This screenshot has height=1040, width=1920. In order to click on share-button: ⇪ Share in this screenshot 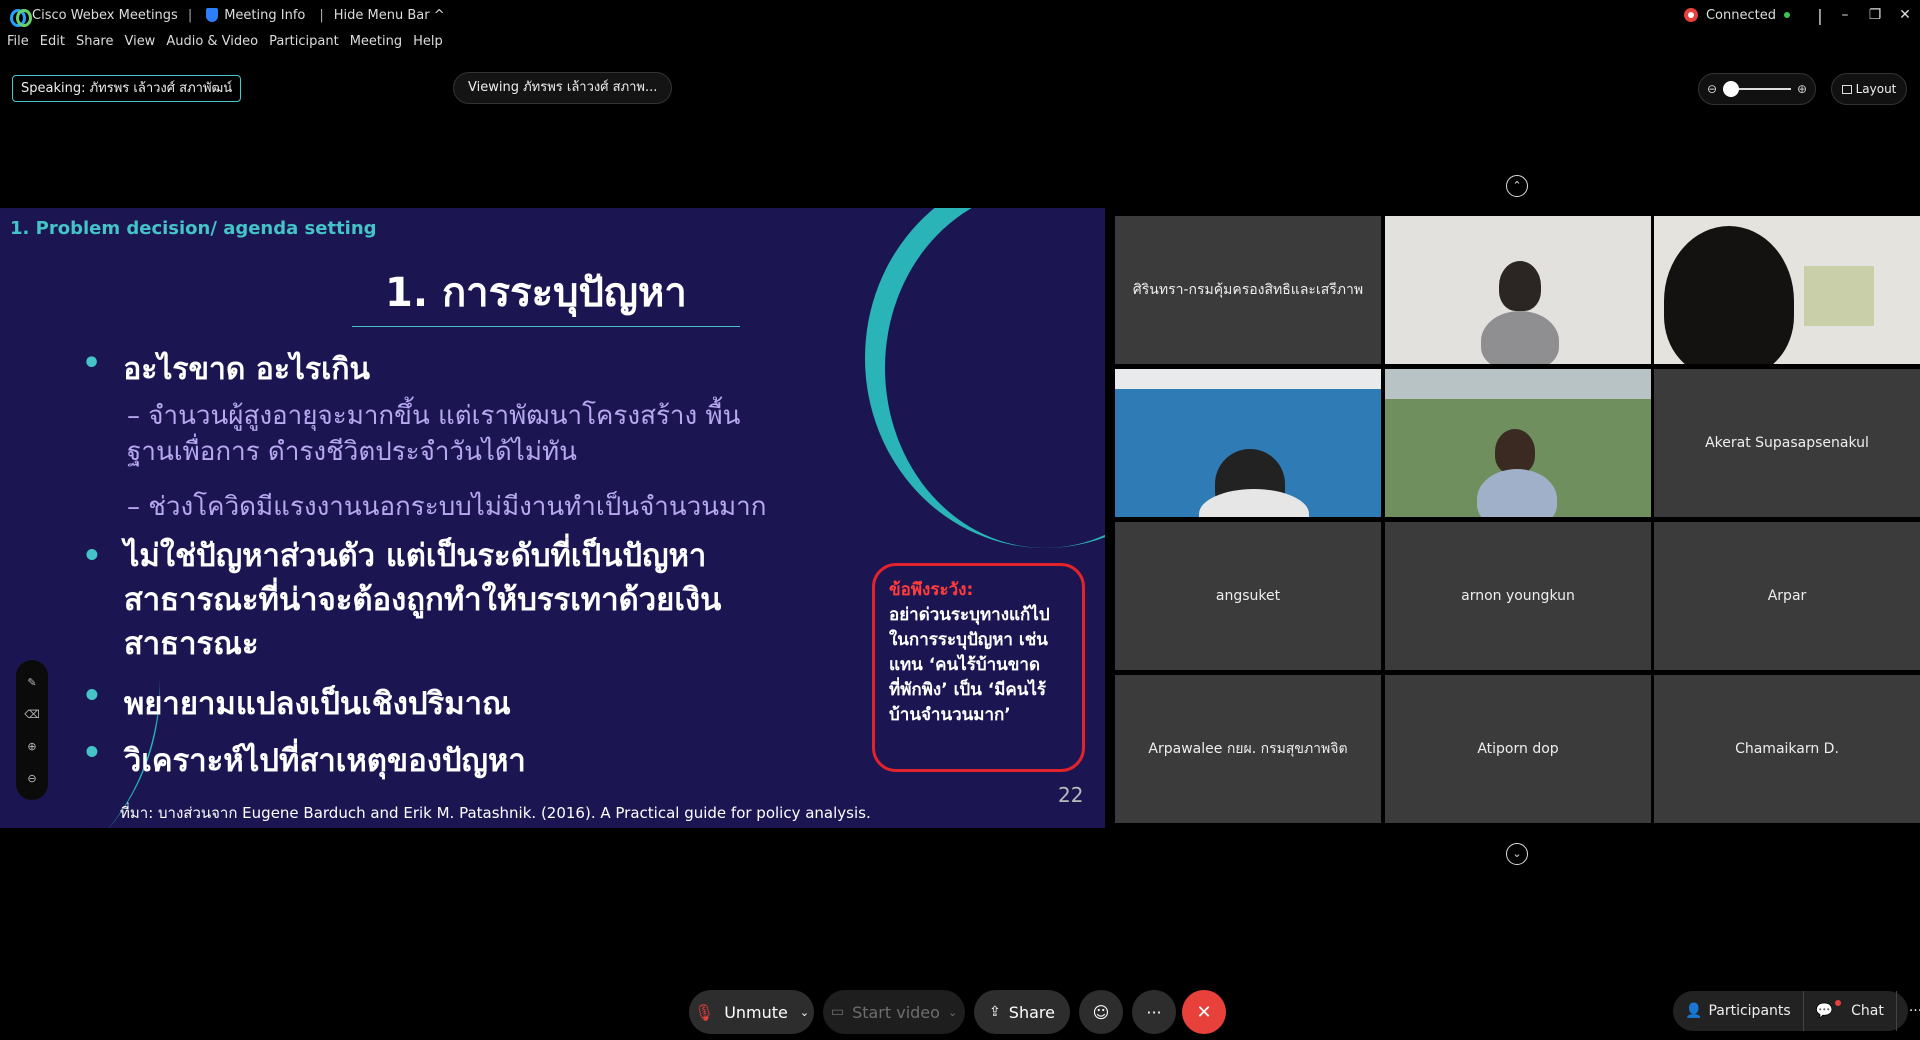, I will do `click(1022, 1012)`.